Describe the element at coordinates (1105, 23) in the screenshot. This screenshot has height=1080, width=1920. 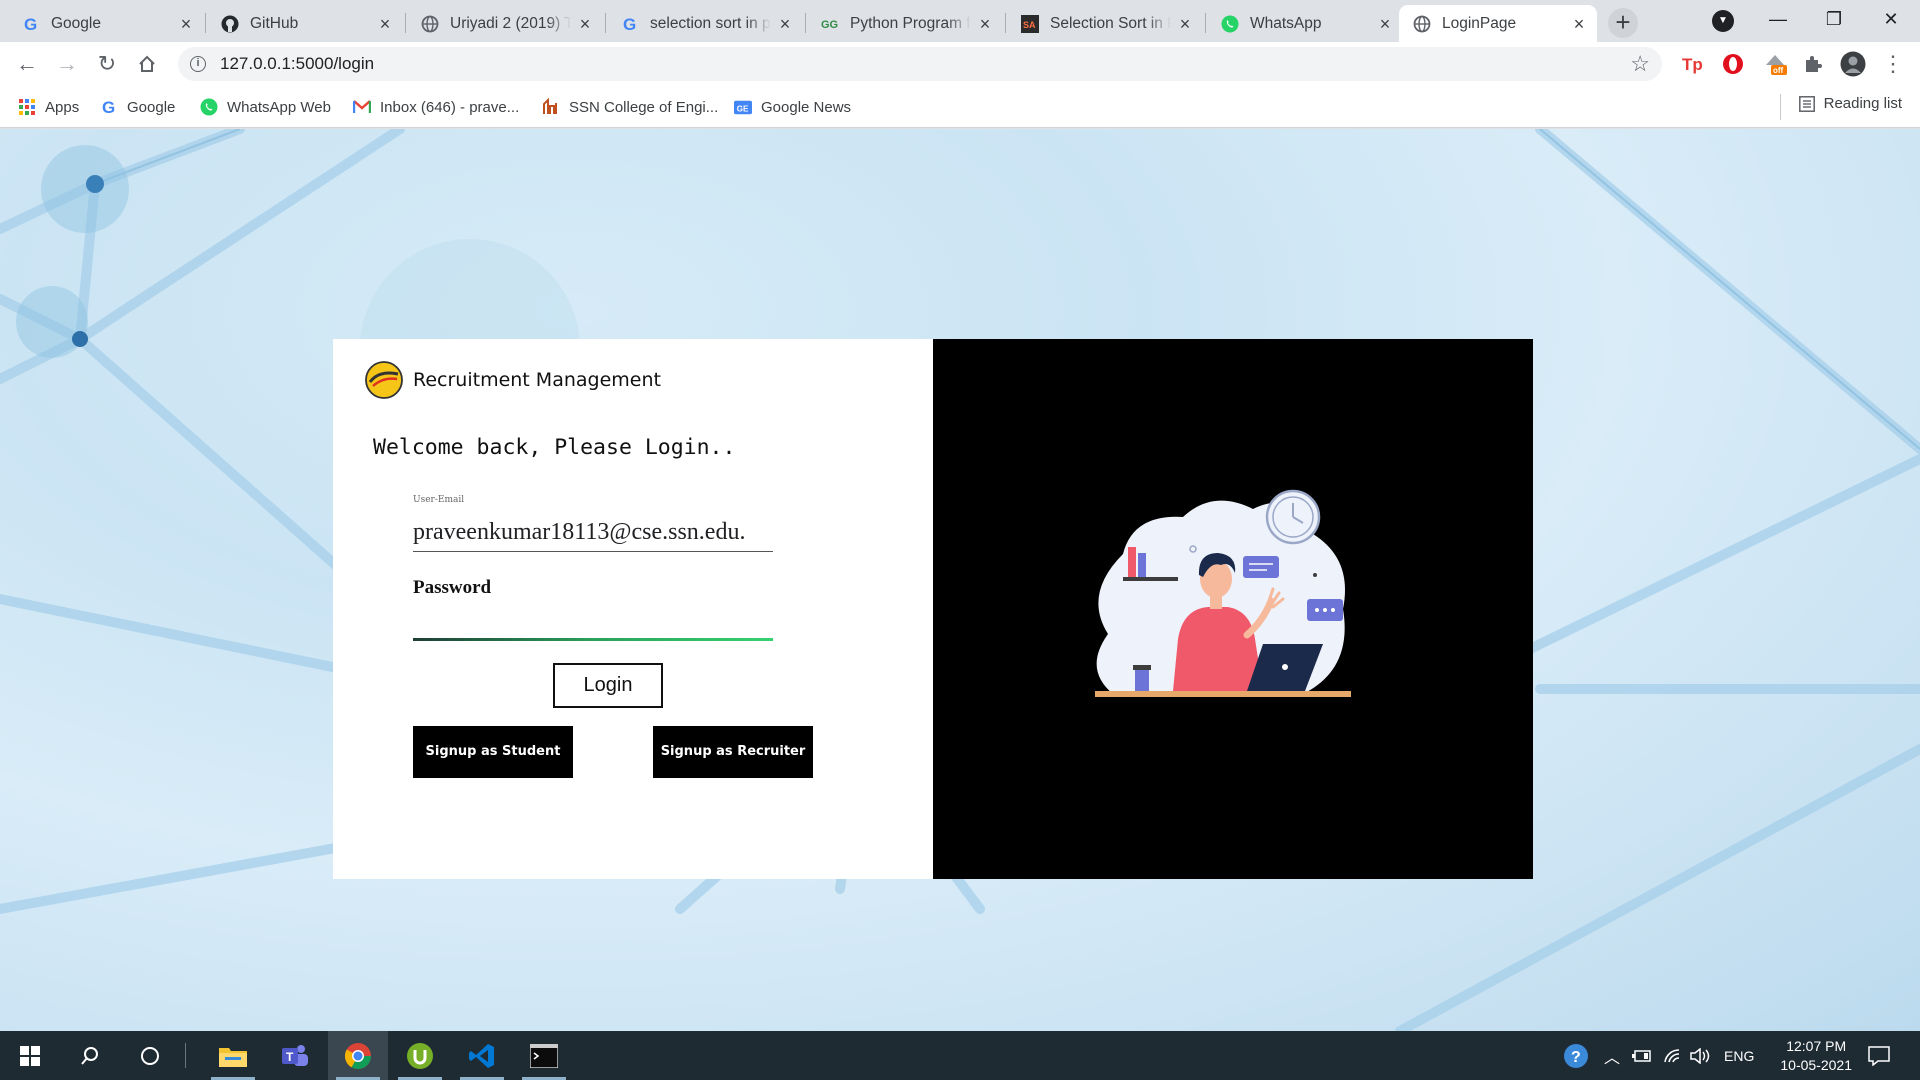
I see `tab-selection-sort: SA Selection Sort in P ×` at that location.